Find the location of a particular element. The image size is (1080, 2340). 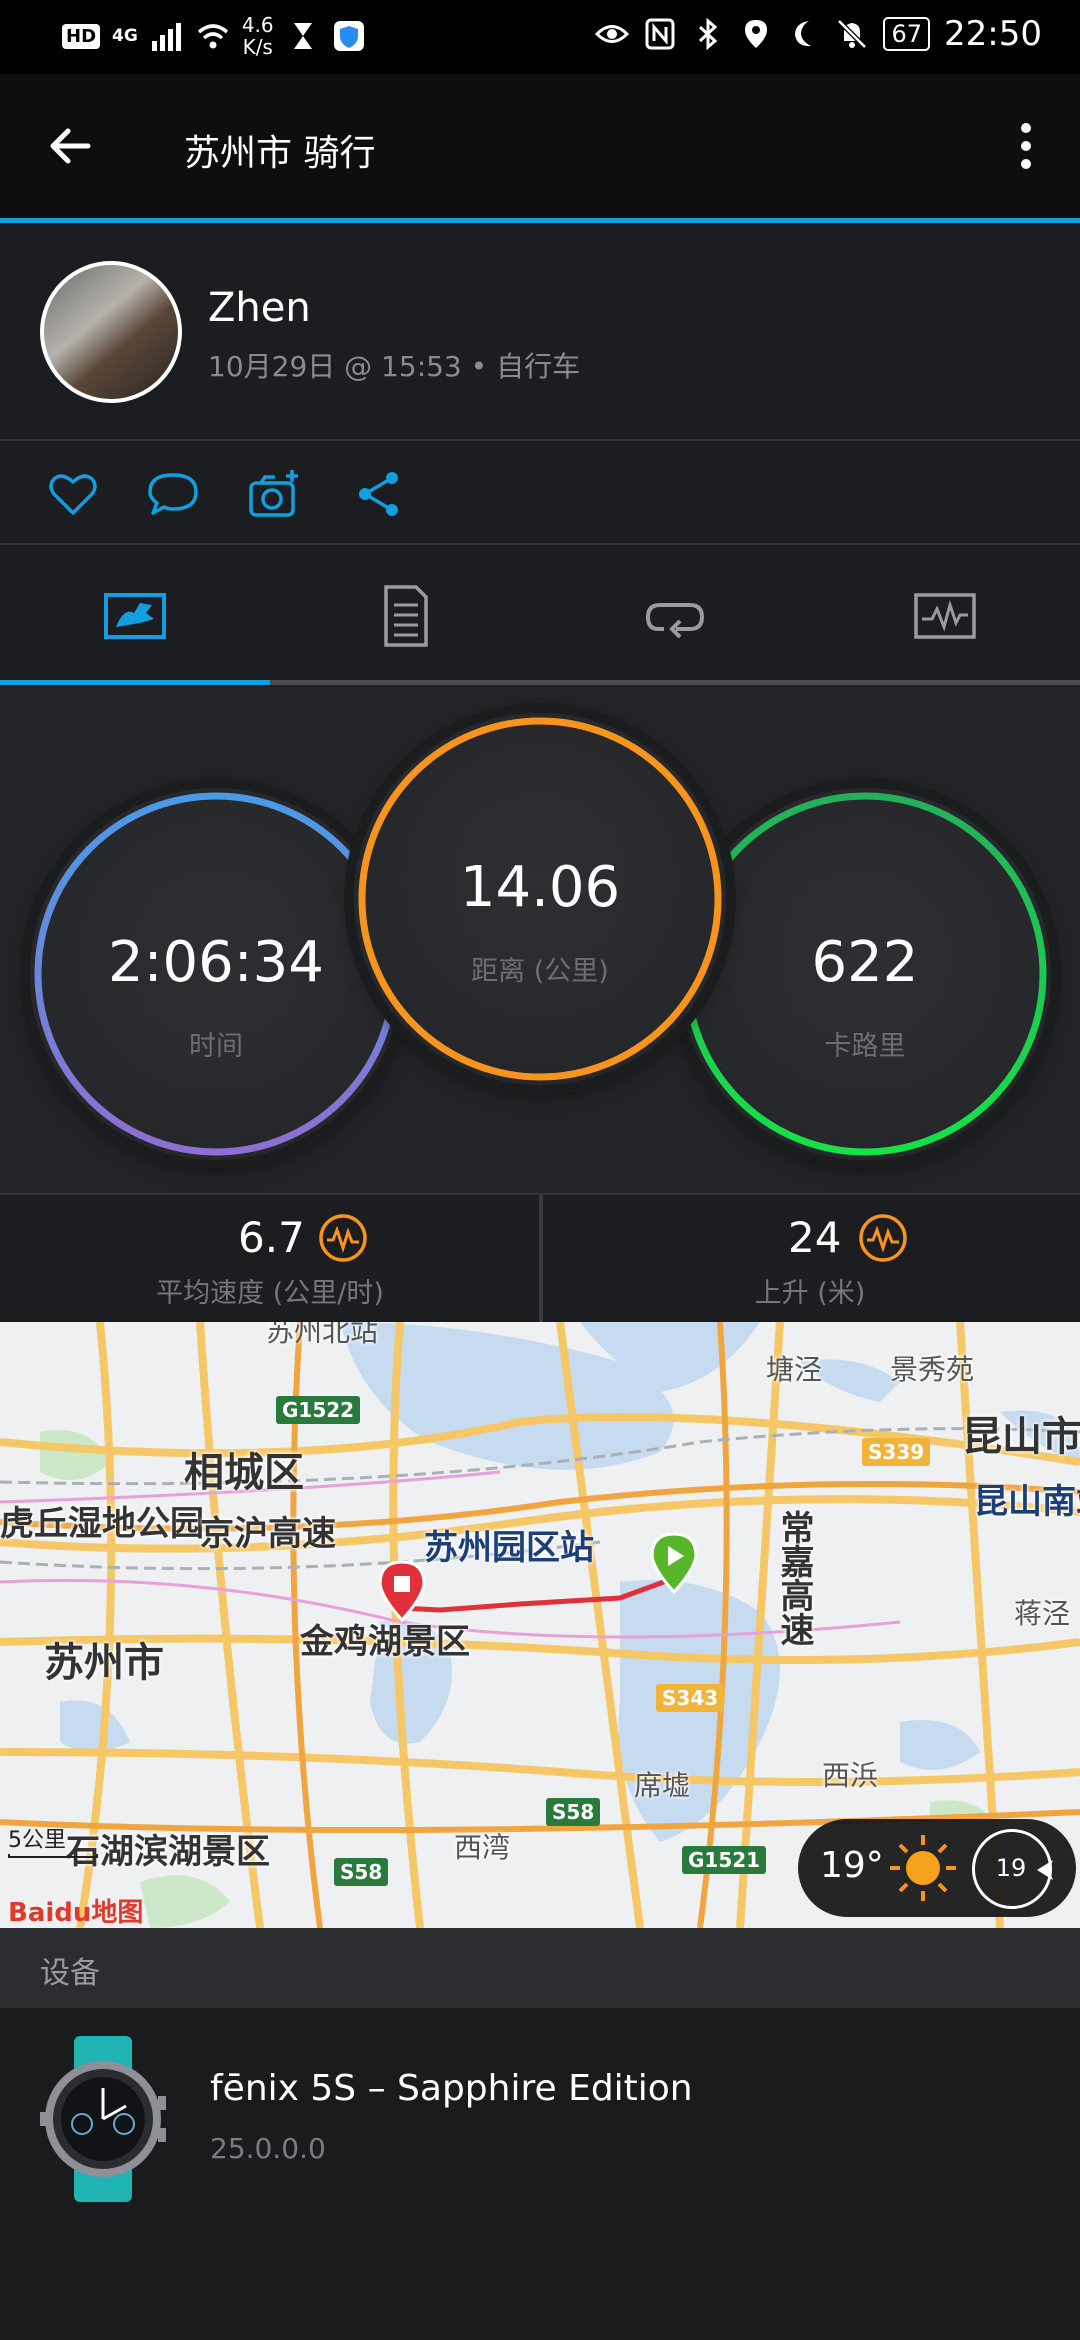

map-label-xiwan: 西湾 is located at coordinates (482, 1847).